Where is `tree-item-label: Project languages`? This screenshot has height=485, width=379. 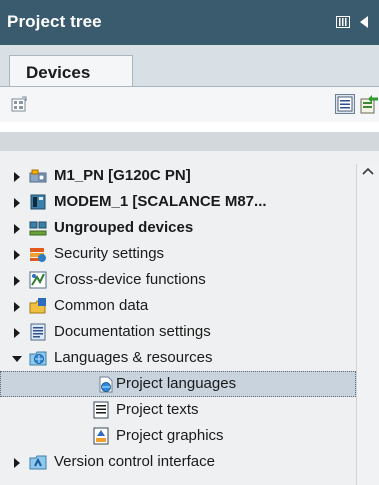 tree-item-label: Project languages is located at coordinates (176, 383).